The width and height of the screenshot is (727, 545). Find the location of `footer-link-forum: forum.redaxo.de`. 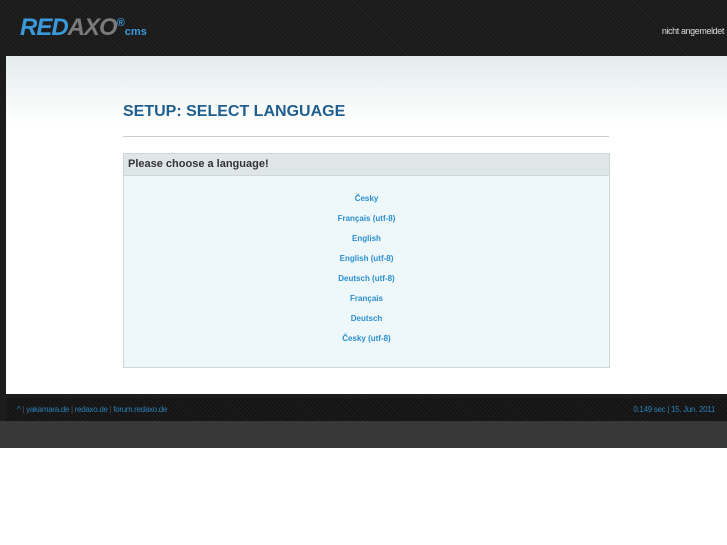

footer-link-forum: forum.redaxo.de is located at coordinates (140, 409).